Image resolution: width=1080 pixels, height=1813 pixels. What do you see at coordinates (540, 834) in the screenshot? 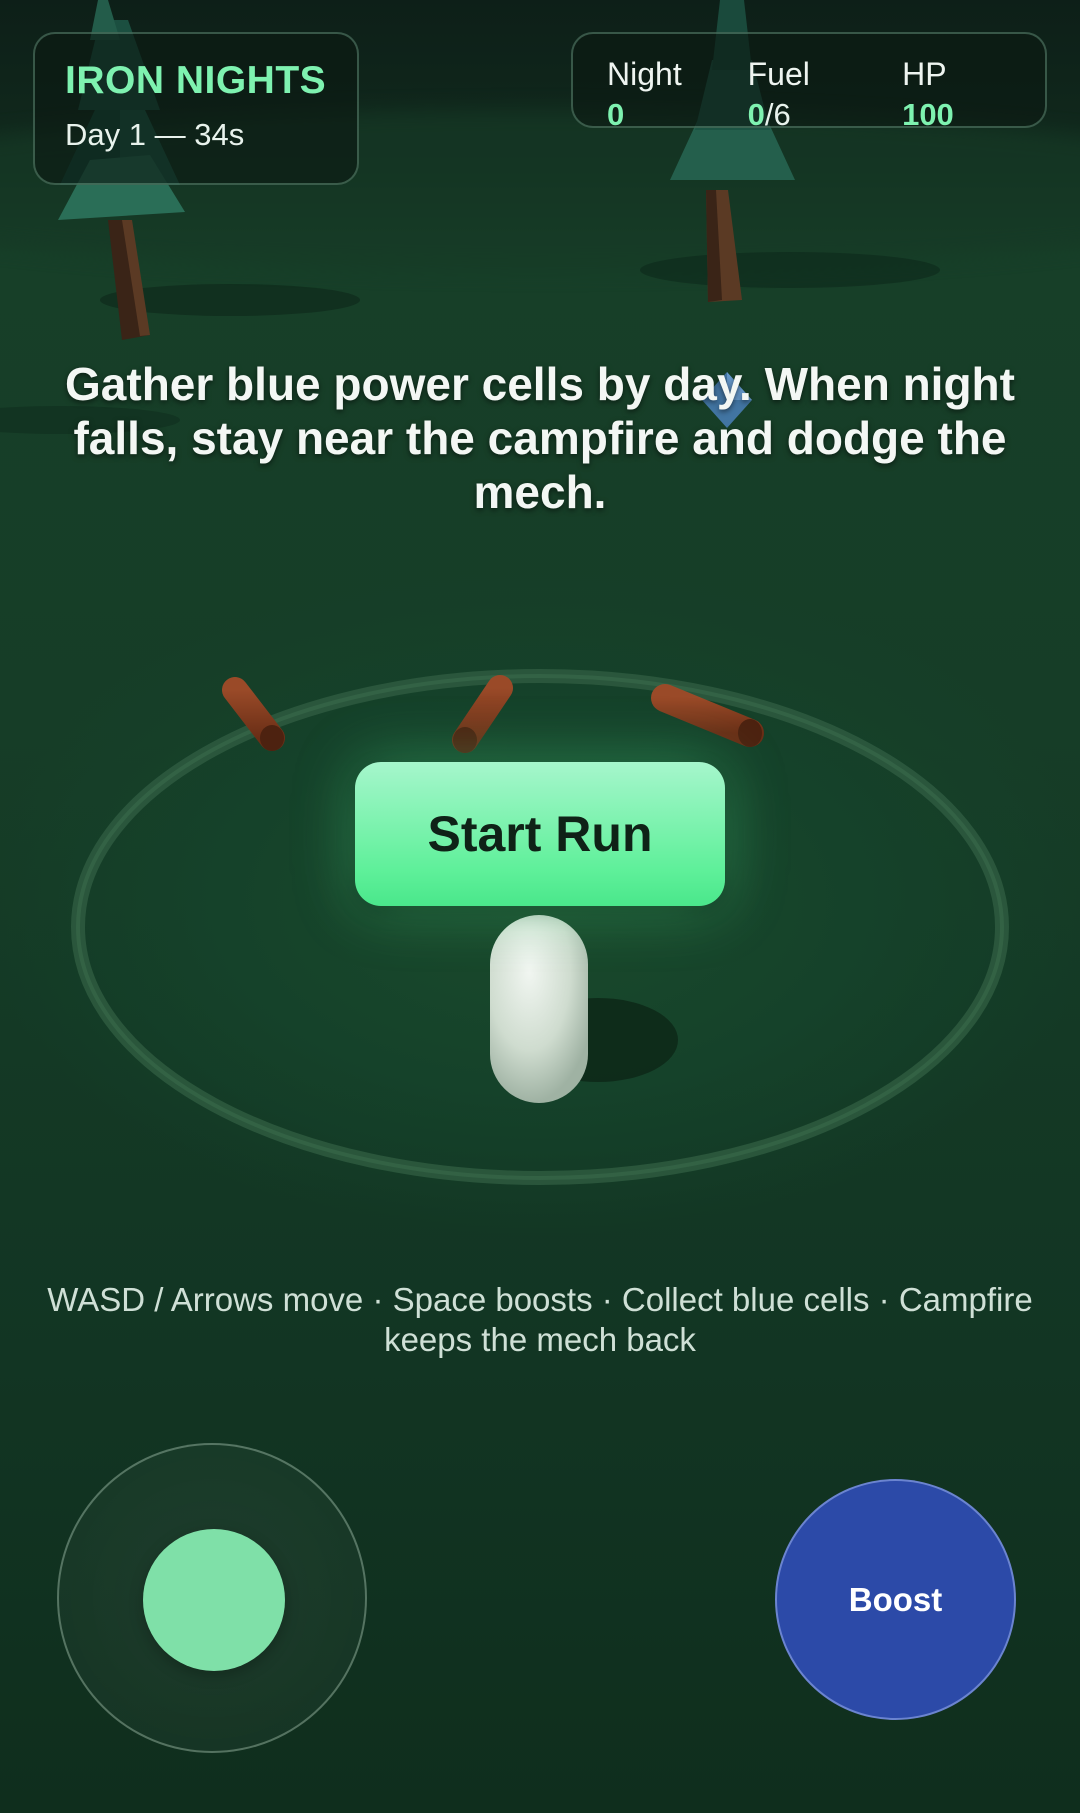
I see `start-run-button: Start Run` at bounding box center [540, 834].